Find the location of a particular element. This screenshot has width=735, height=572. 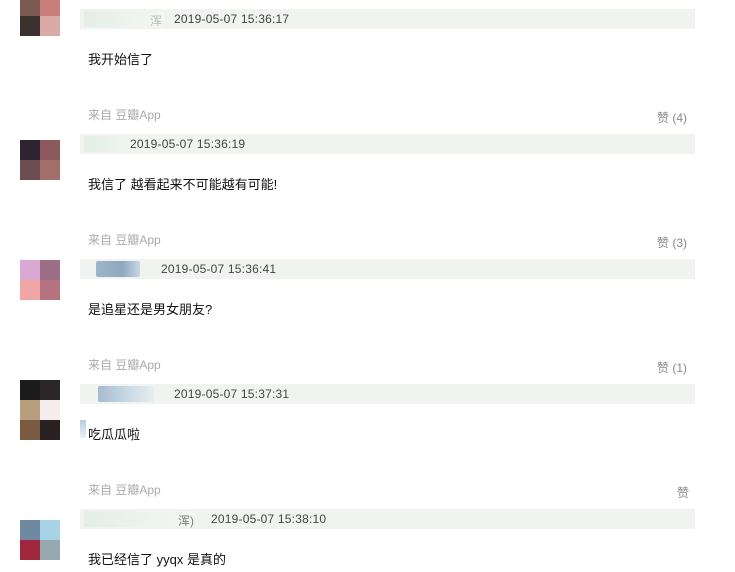

quote-marker is located at coordinates (83, 429).